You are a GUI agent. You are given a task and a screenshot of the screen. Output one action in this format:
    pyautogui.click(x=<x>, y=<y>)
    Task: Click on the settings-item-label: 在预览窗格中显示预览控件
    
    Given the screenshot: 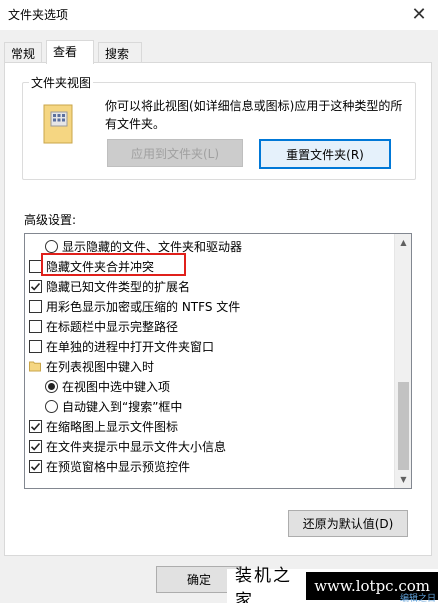 What is the action you would take?
    pyautogui.click(x=118, y=466)
    